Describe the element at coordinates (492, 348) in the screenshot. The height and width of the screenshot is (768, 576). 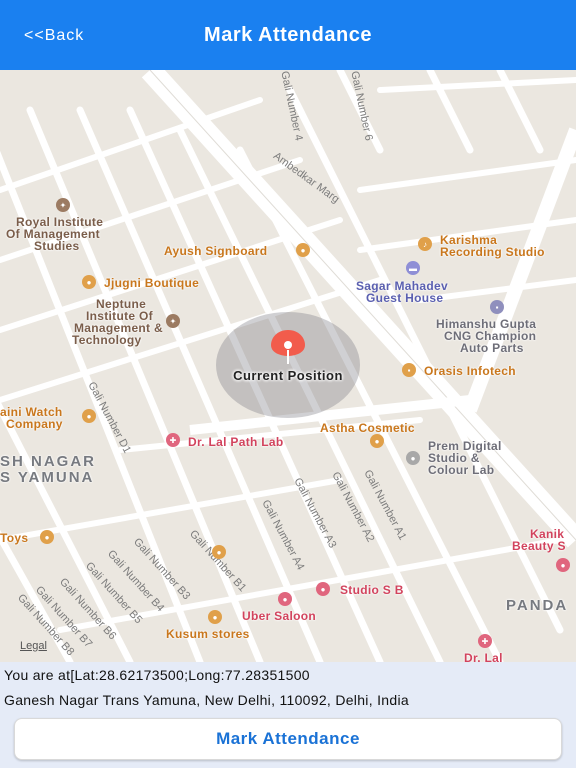
I see `poi-label: Auto Parts` at that location.